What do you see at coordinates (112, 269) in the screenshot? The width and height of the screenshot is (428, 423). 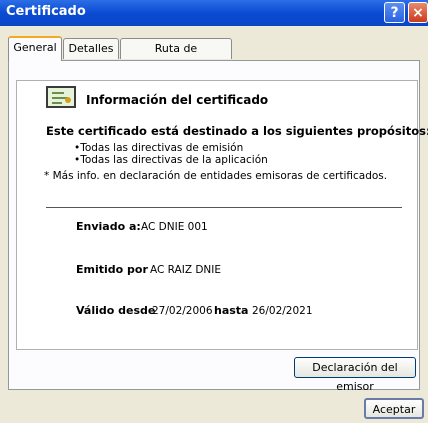 I see `issued-by-label: Emitido por` at bounding box center [112, 269].